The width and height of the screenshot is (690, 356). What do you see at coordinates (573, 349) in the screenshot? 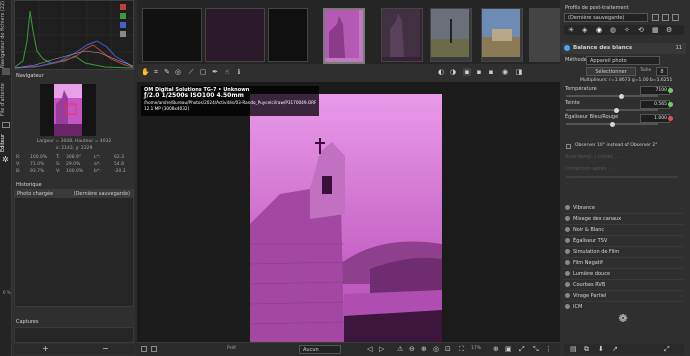
I see `open-icon: ▤` at bounding box center [573, 349].